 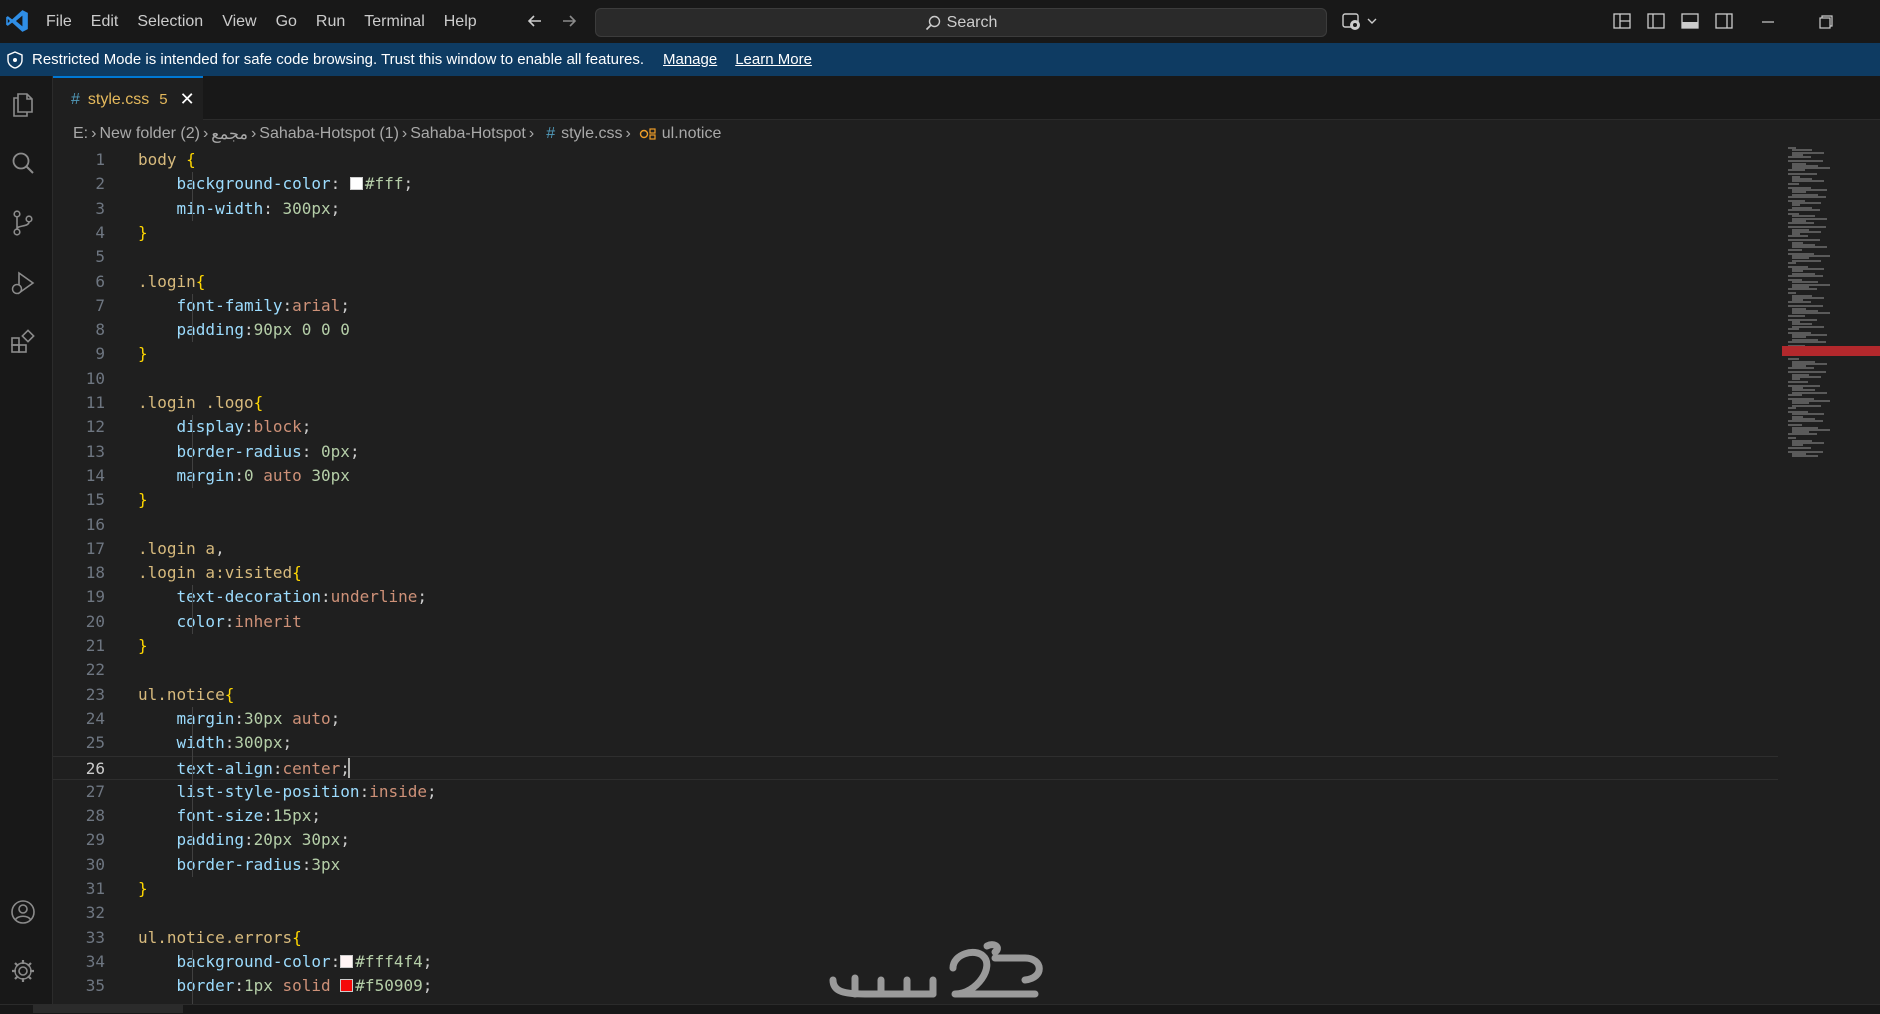 What do you see at coordinates (915, 816) in the screenshot?
I see `code-line: 28 font-size:15px;` at bounding box center [915, 816].